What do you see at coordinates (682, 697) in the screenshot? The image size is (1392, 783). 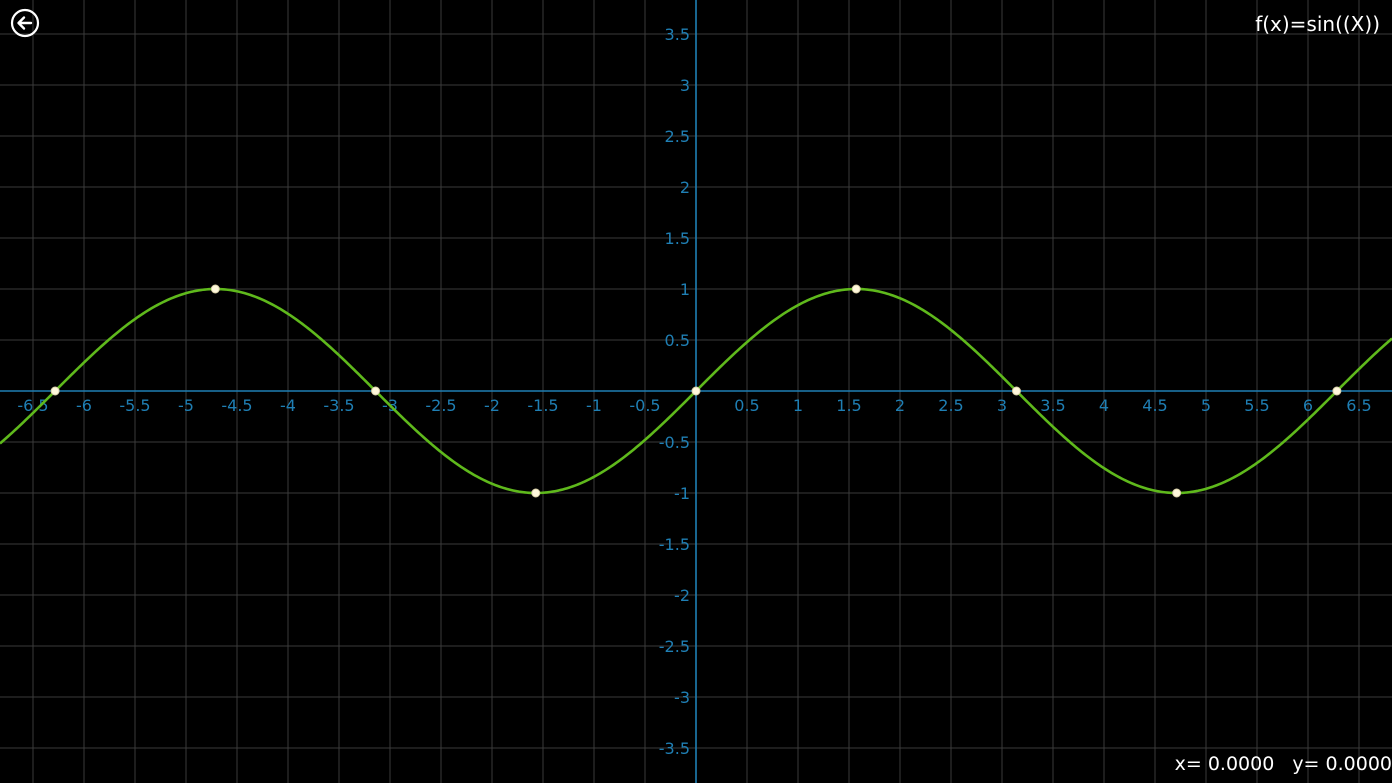 I see `y-tick-label: -3` at bounding box center [682, 697].